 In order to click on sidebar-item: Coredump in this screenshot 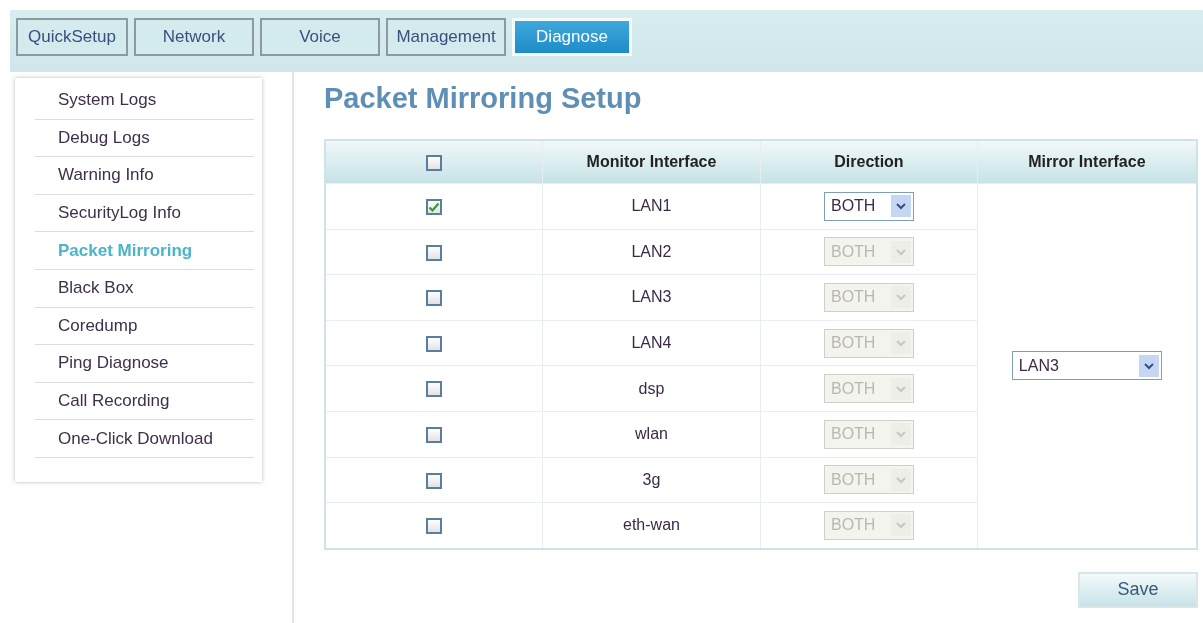, I will do `click(144, 326)`.